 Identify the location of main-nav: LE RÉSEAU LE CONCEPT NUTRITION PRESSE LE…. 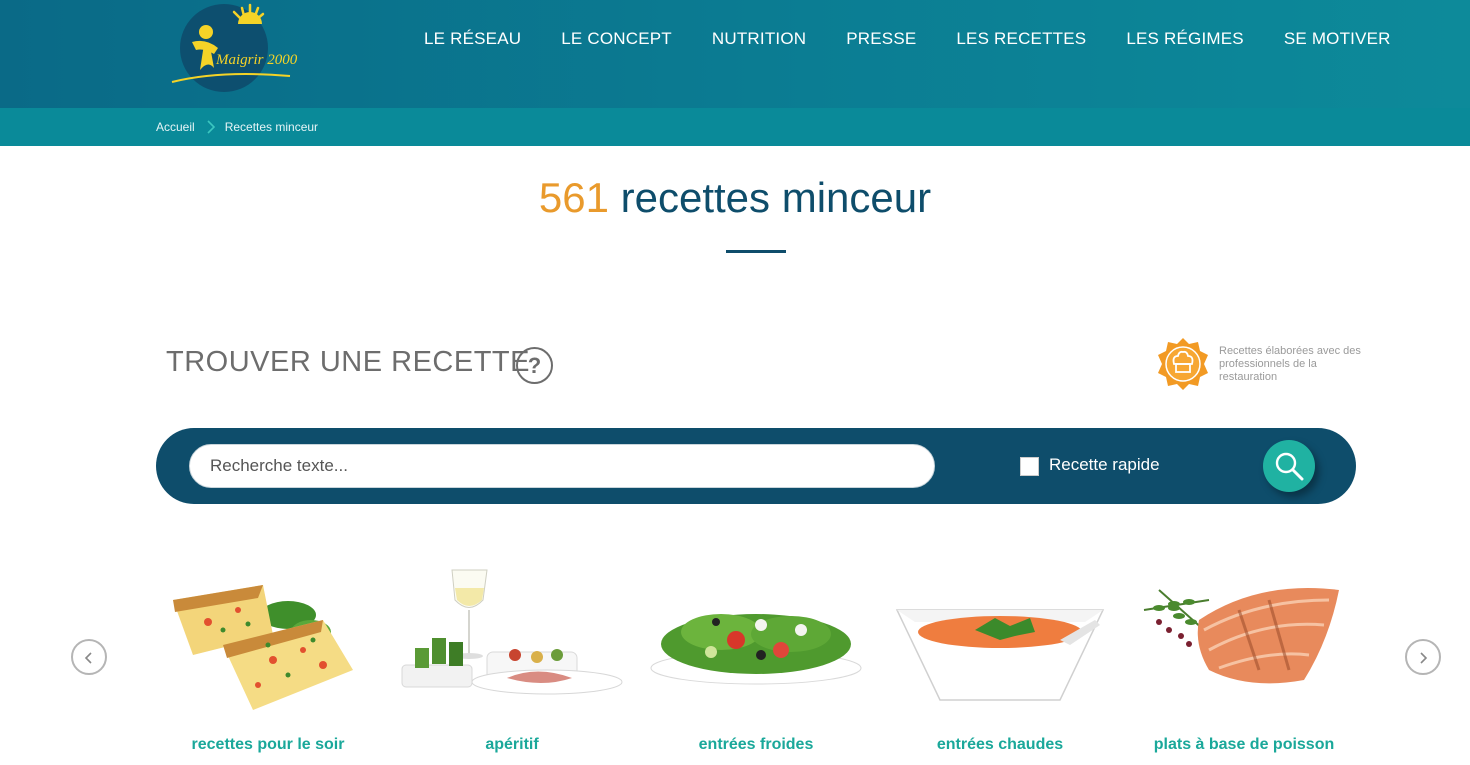
(907, 39).